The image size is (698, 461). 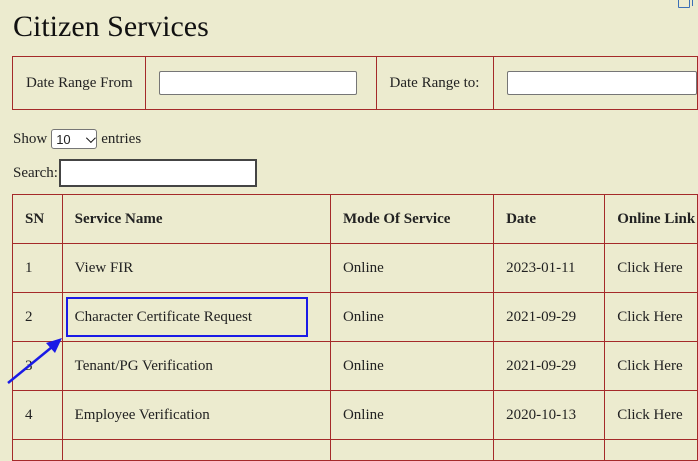 I want to click on cell-date: 2020-10-13, so click(x=549, y=415).